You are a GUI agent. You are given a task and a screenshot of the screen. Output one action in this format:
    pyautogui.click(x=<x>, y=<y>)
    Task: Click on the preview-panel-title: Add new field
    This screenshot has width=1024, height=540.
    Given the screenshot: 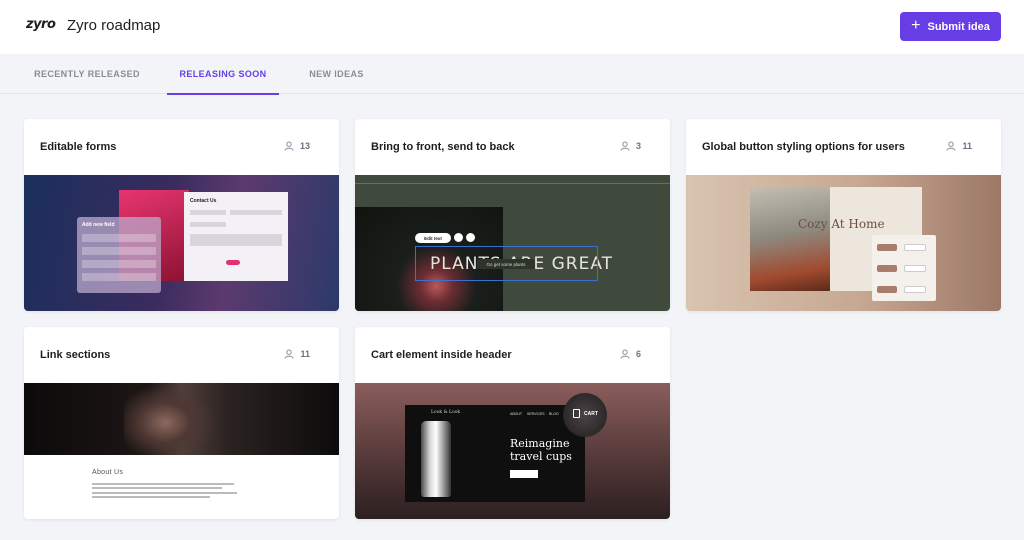 What is the action you would take?
    pyautogui.click(x=98, y=225)
    